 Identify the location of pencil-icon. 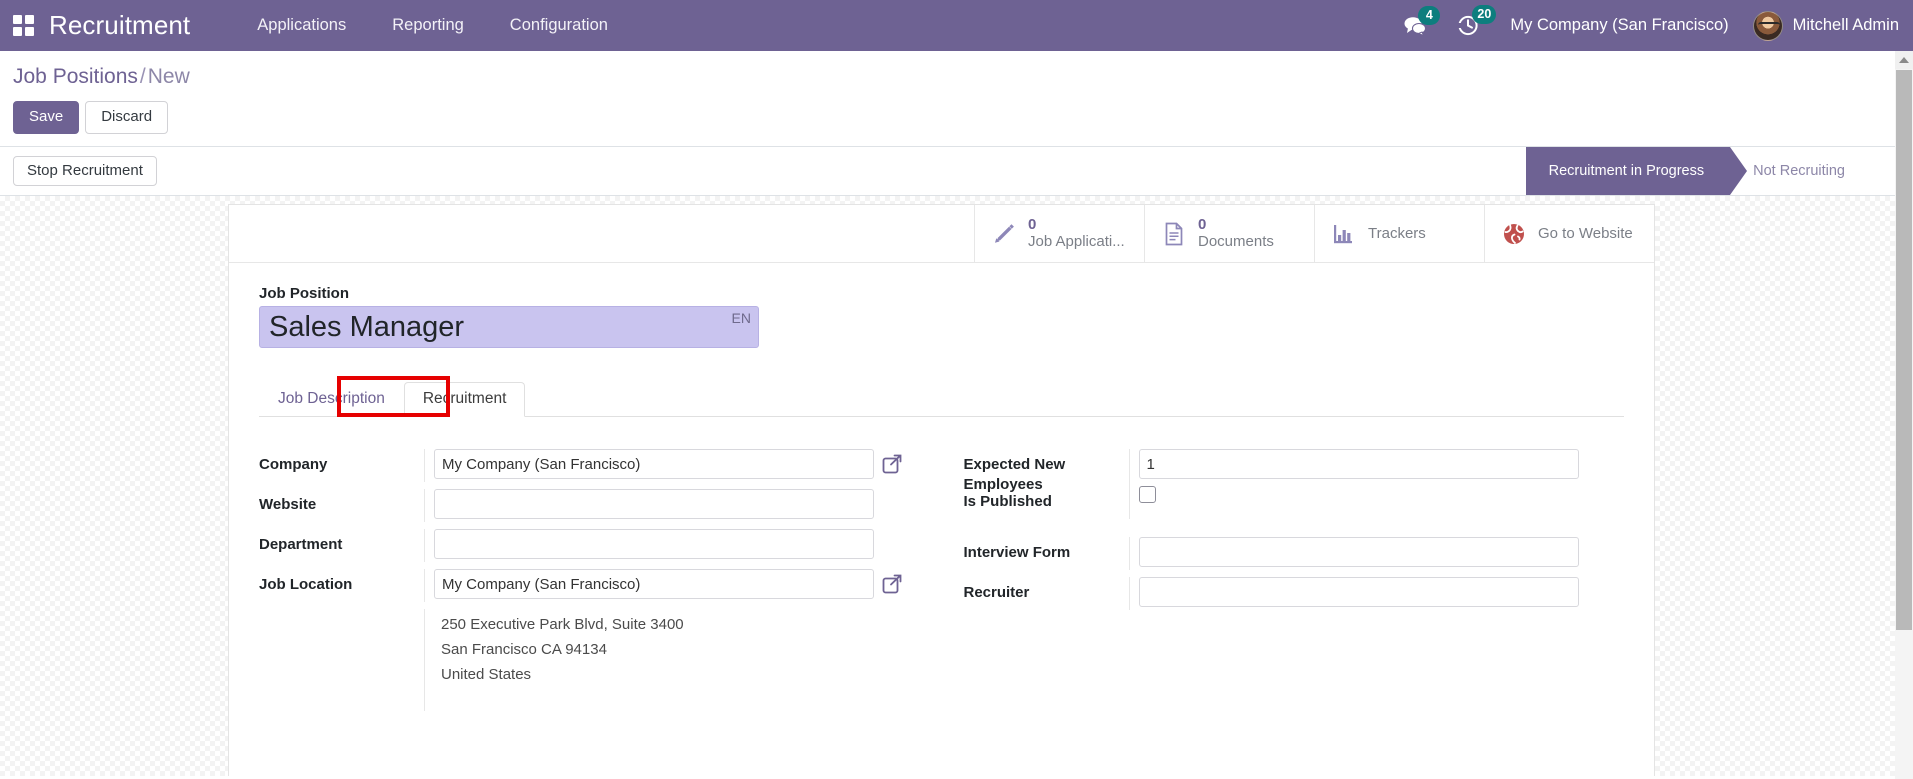
(1004, 234).